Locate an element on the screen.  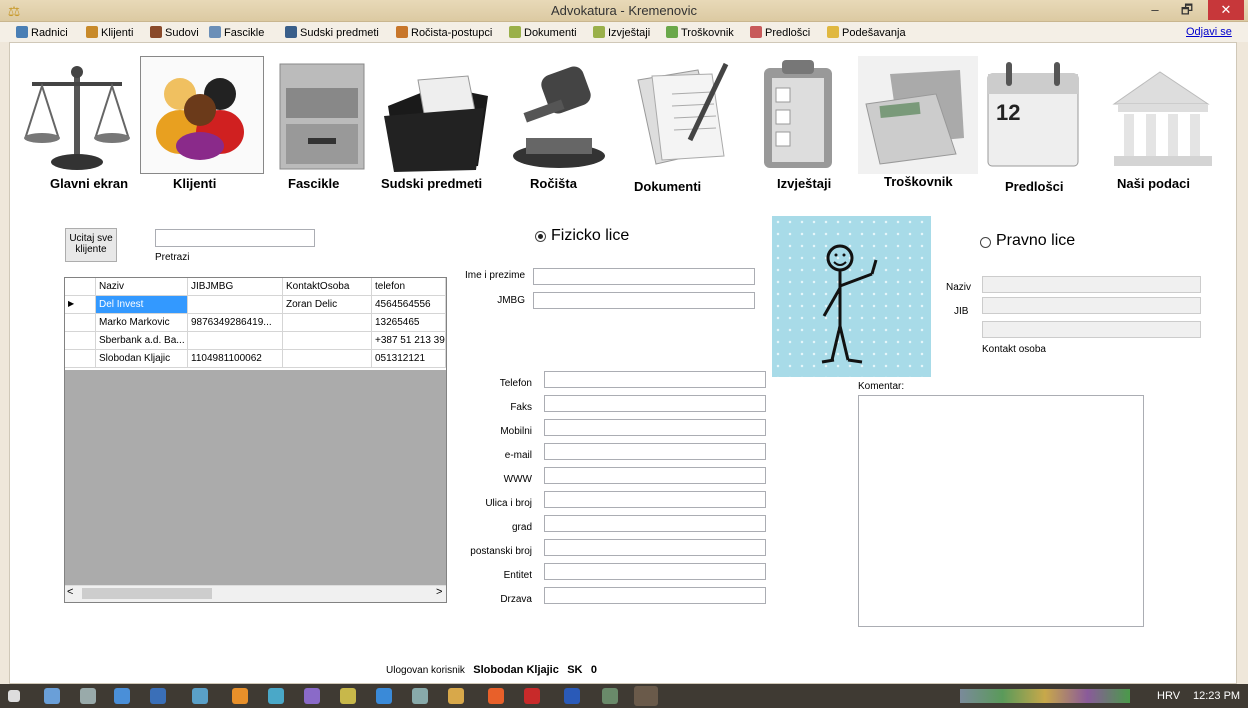
kontakt-osoba-input is located at coordinates (1091, 329).